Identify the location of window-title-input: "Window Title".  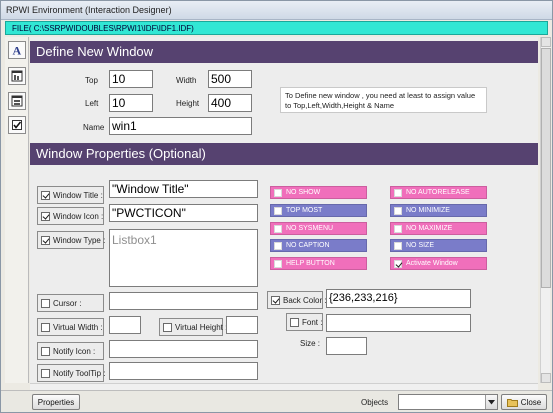
(183, 189).